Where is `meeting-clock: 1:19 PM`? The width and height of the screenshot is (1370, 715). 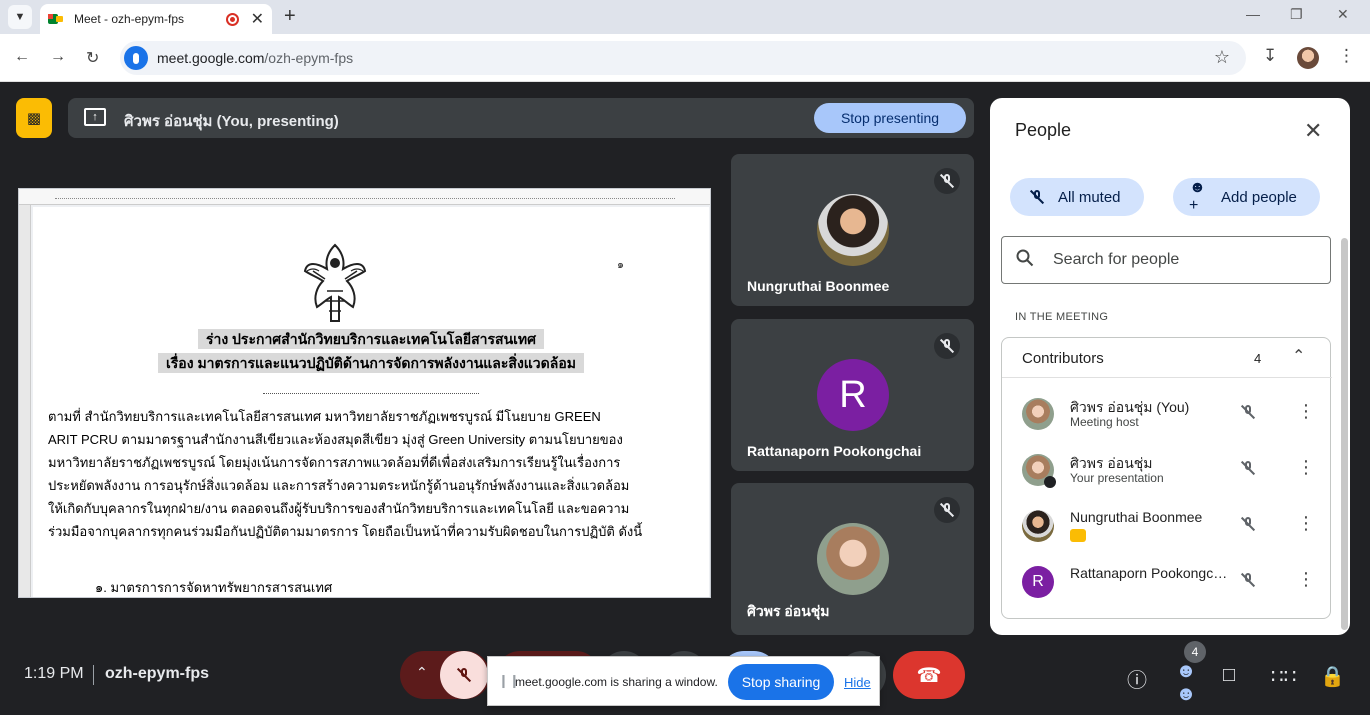
meeting-clock: 1:19 PM is located at coordinates (54, 673).